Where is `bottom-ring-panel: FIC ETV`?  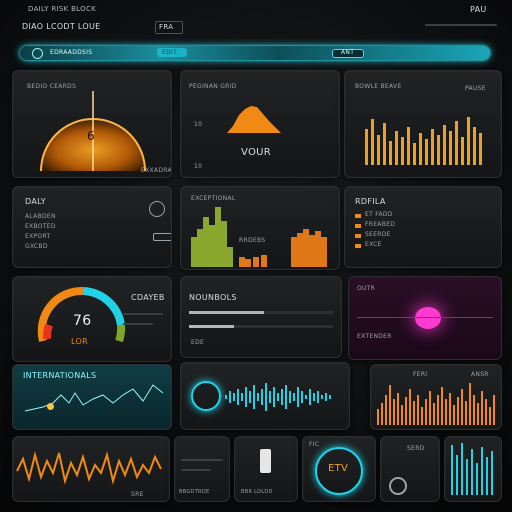
bottom-ring-panel: FIC ETV is located at coordinates (339, 469).